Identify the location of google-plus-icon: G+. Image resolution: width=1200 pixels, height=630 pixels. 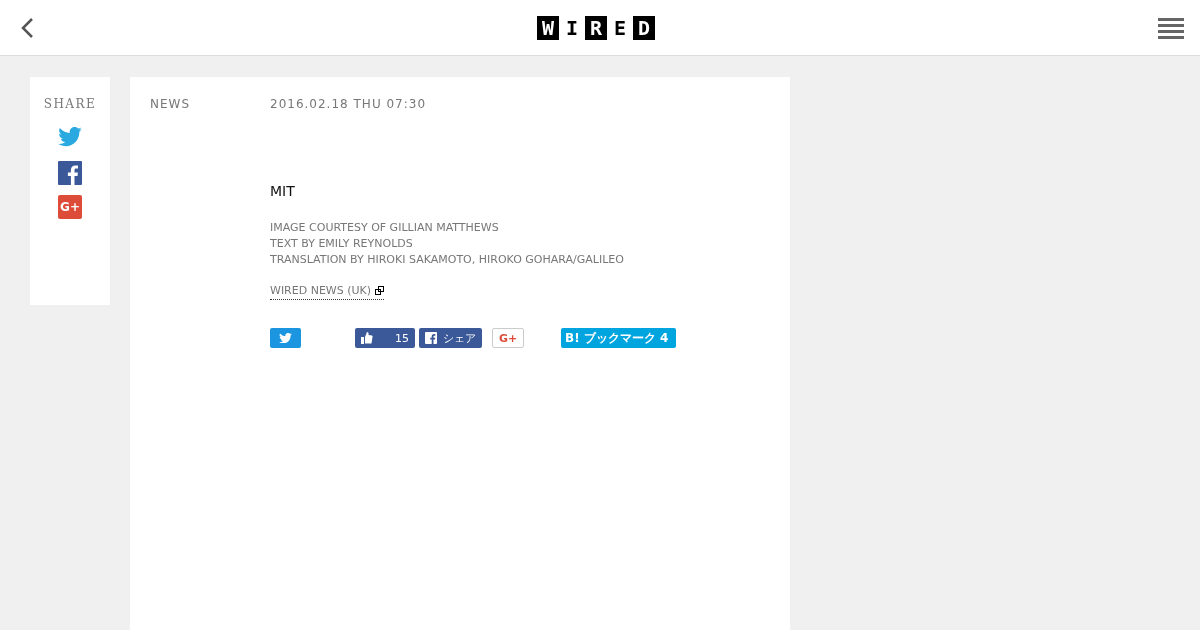
(70, 206).